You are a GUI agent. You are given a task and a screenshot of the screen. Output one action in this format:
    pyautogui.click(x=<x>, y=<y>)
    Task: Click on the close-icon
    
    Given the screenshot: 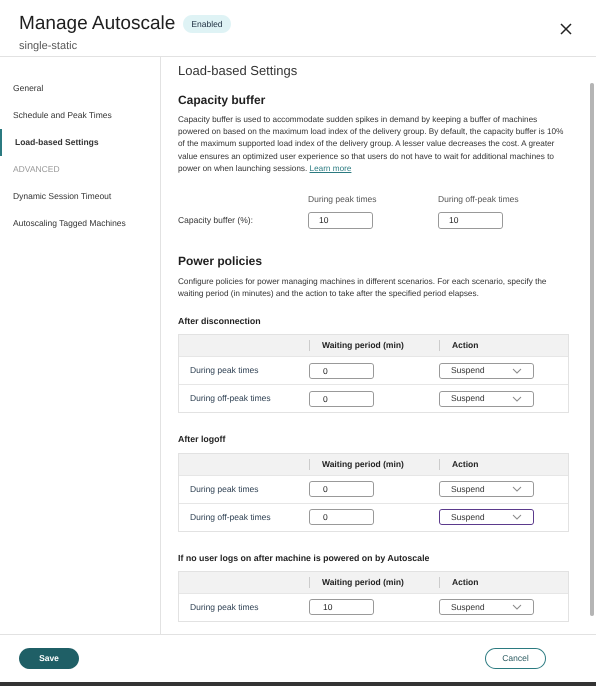 What is the action you would take?
    pyautogui.click(x=566, y=29)
    